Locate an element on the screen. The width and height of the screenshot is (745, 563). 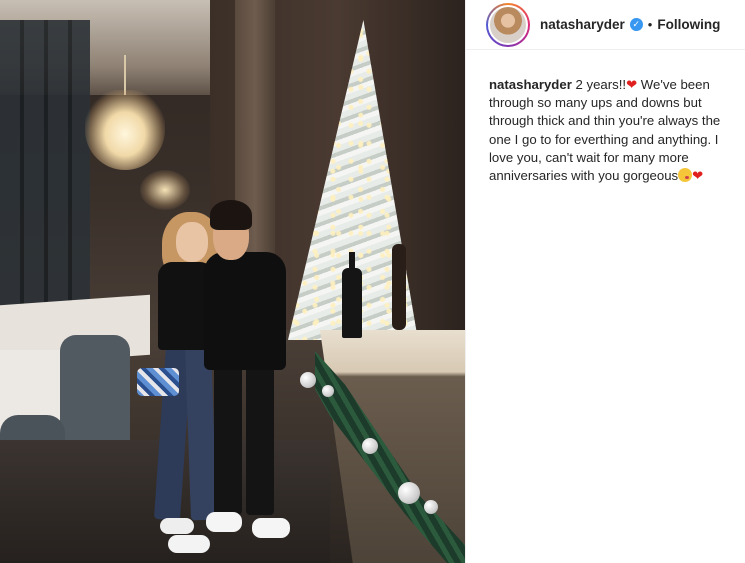
face-blowing-kiss-icon is located at coordinates (685, 175).